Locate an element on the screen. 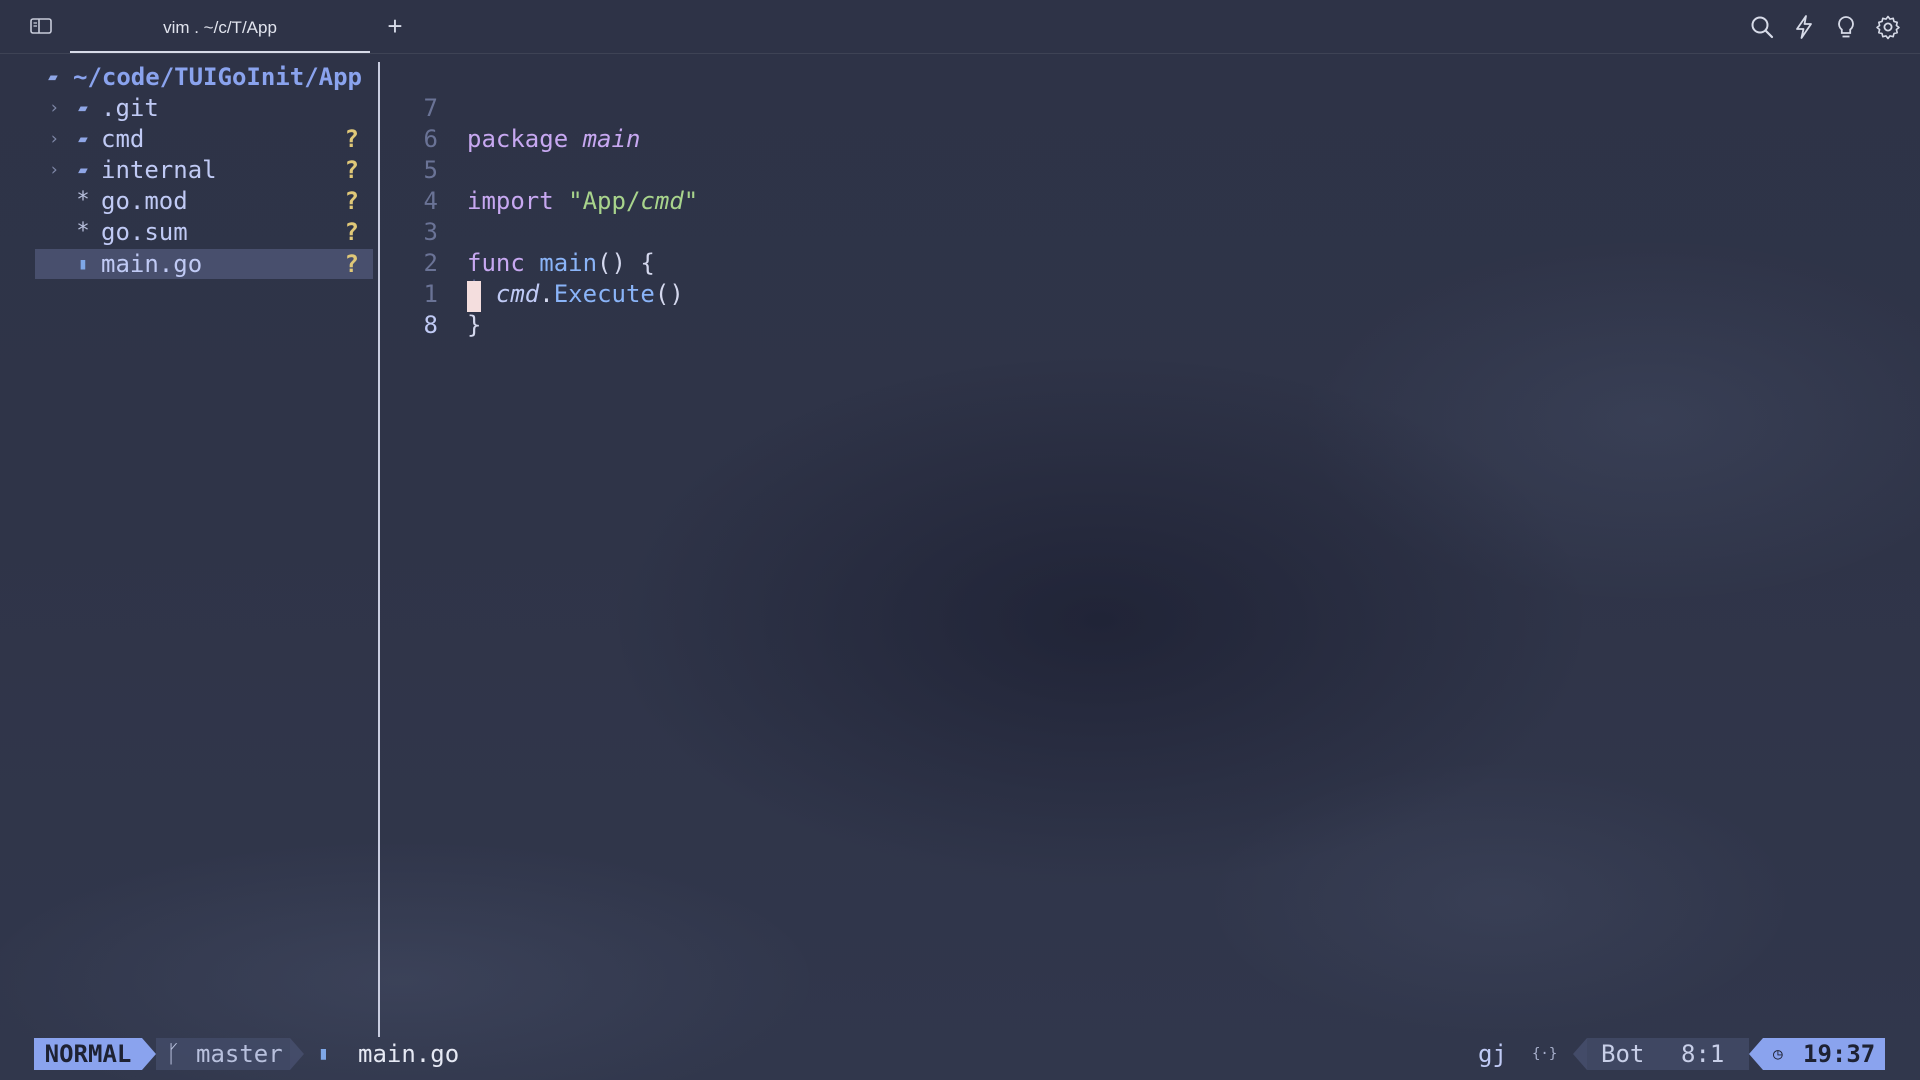 This screenshot has width=1920, height=1080. tree-item-label: main.go is located at coordinates (152, 264).